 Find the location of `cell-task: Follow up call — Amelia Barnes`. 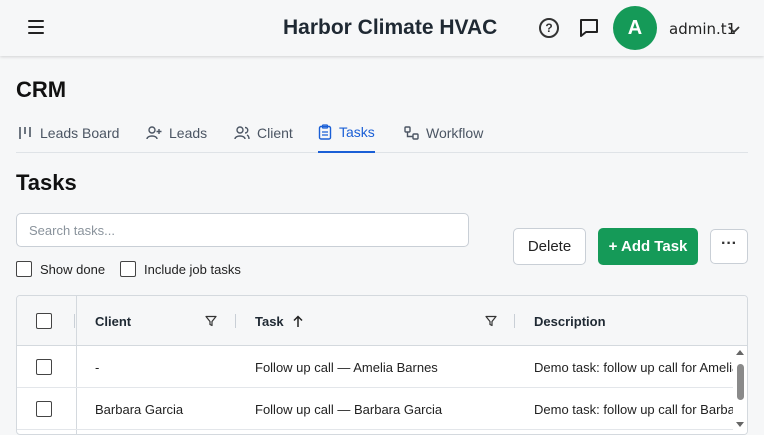

cell-task: Follow up call — Amelia Barnes is located at coordinates (346, 367).